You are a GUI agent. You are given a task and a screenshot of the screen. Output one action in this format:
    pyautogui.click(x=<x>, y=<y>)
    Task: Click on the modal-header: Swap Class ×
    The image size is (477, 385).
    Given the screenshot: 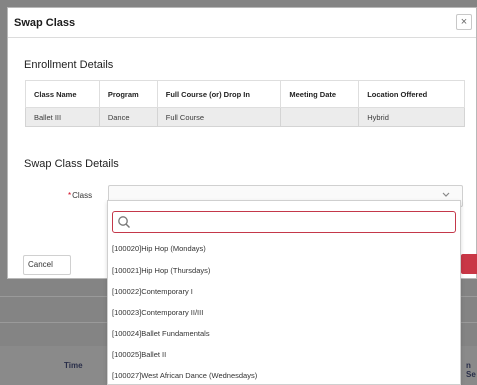 What is the action you would take?
    pyautogui.click(x=242, y=23)
    